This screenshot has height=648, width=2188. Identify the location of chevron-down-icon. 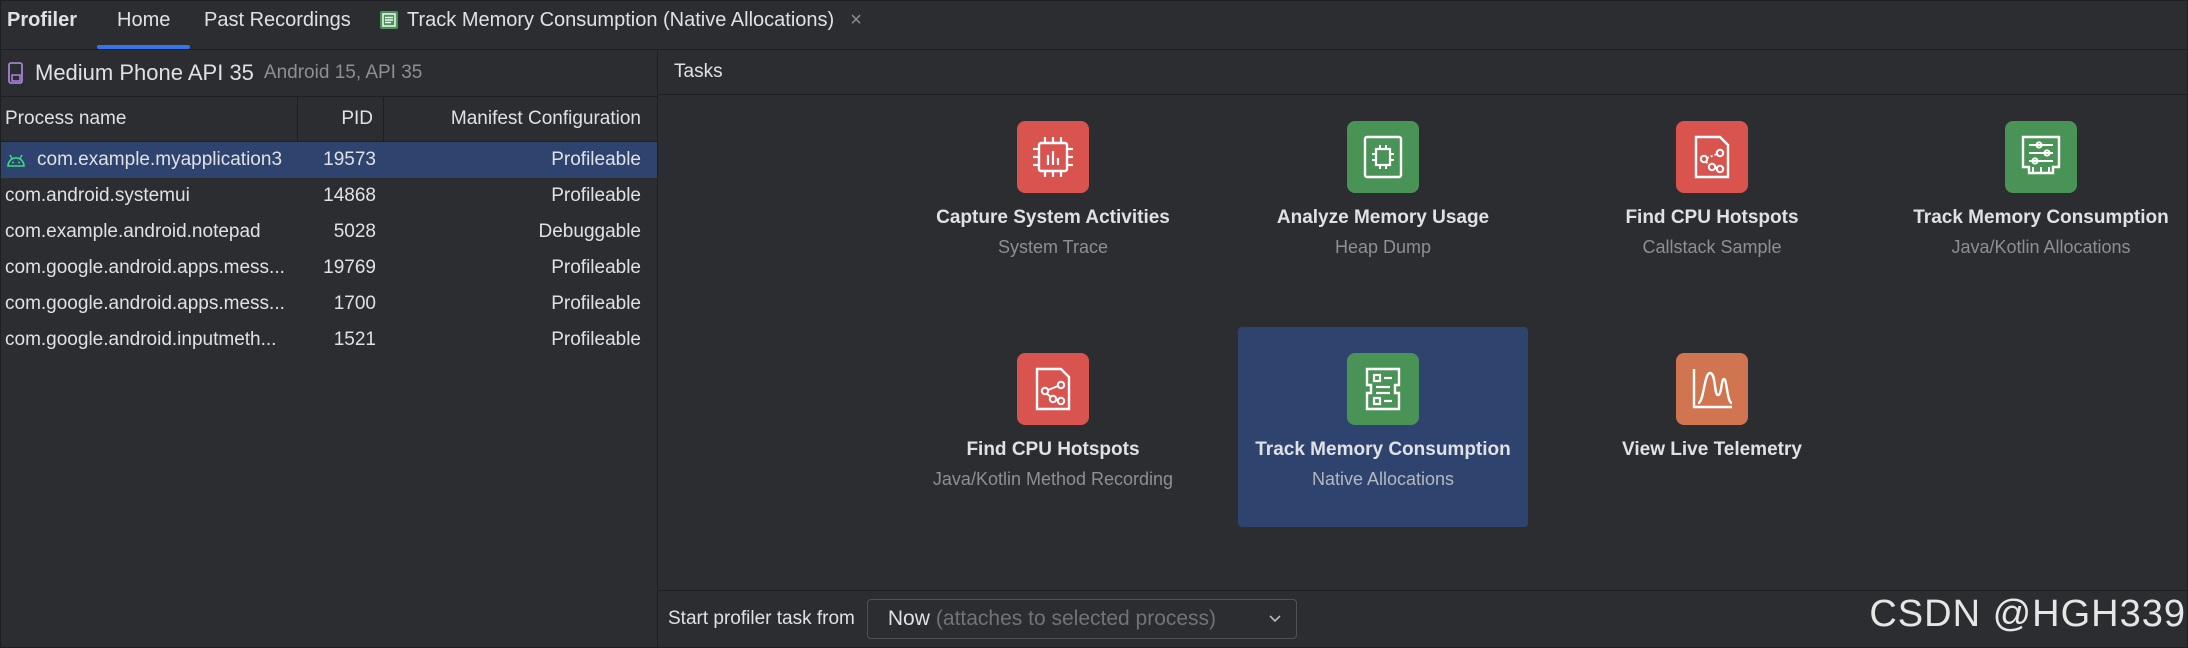
(1275, 619).